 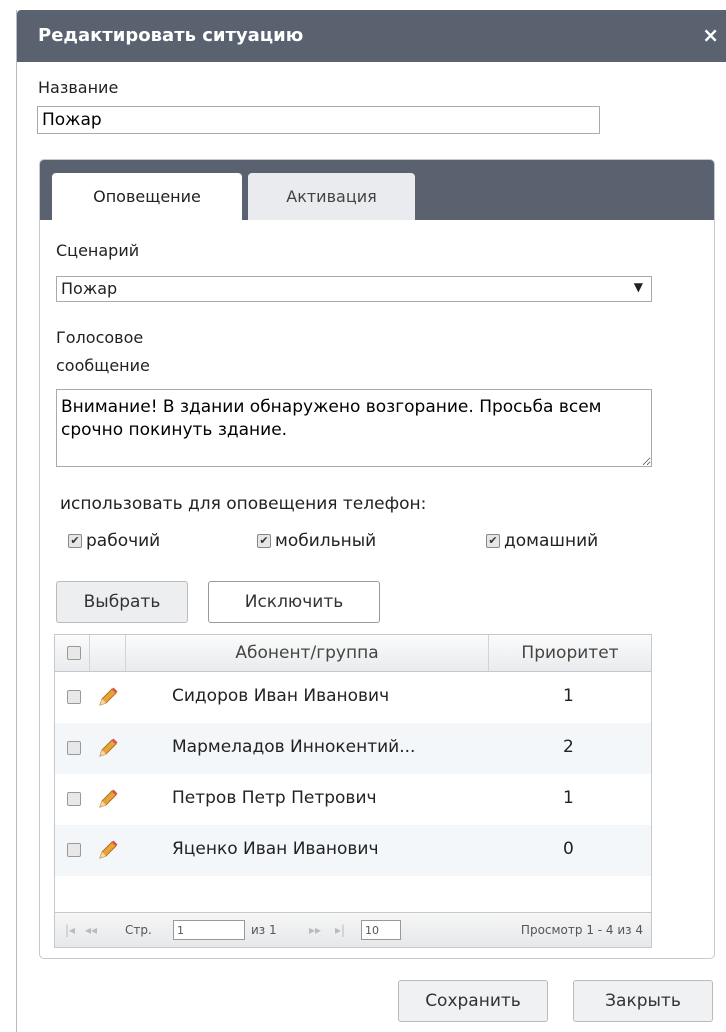 I want to click on row-priority: 2, so click(x=568, y=747).